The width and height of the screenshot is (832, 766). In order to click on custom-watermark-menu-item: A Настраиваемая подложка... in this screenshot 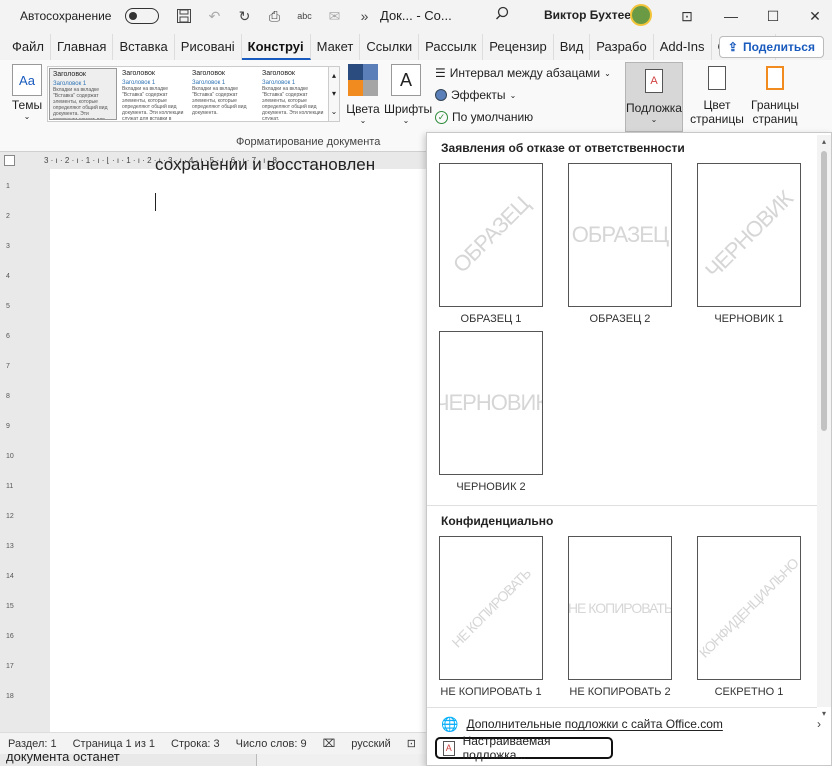, I will do `click(524, 748)`.